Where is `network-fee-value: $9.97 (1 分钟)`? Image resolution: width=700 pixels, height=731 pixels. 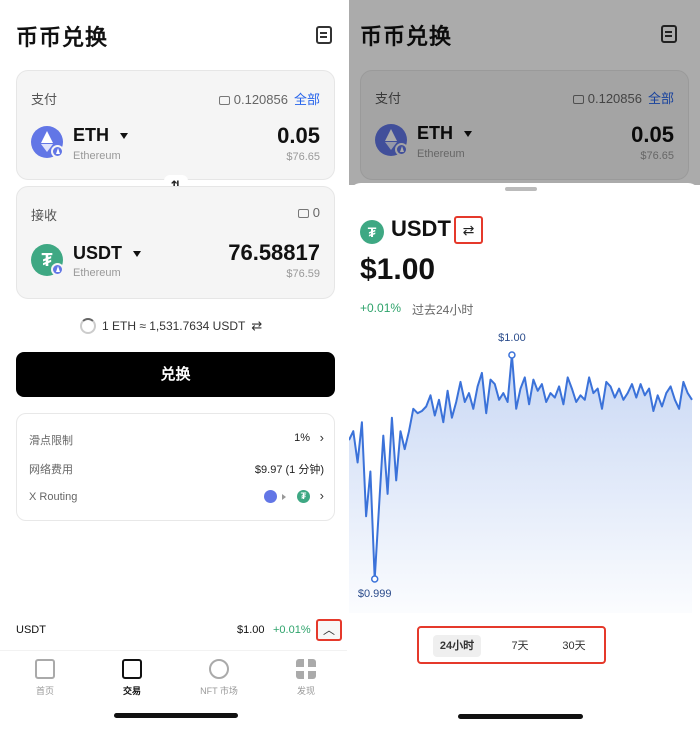
network-fee-value: $9.97 (1 分钟) is located at coordinates (289, 470).